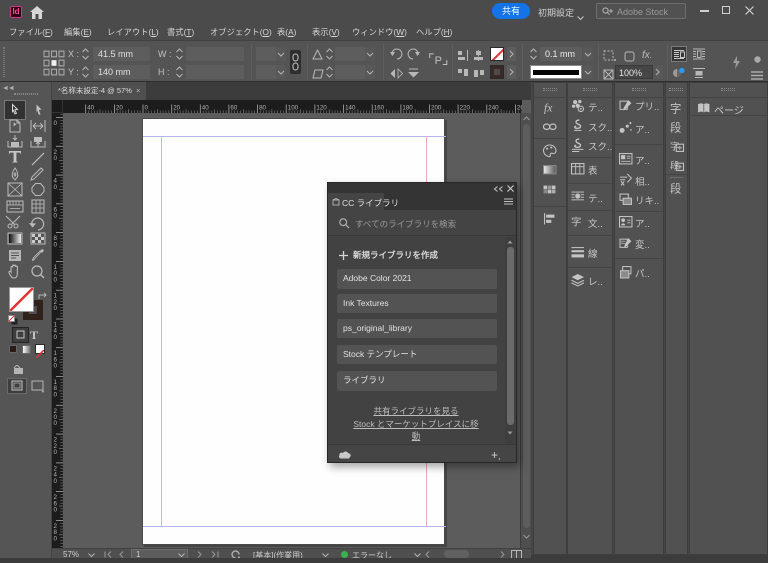  I want to click on svg-text: 180, so click(407, 108).